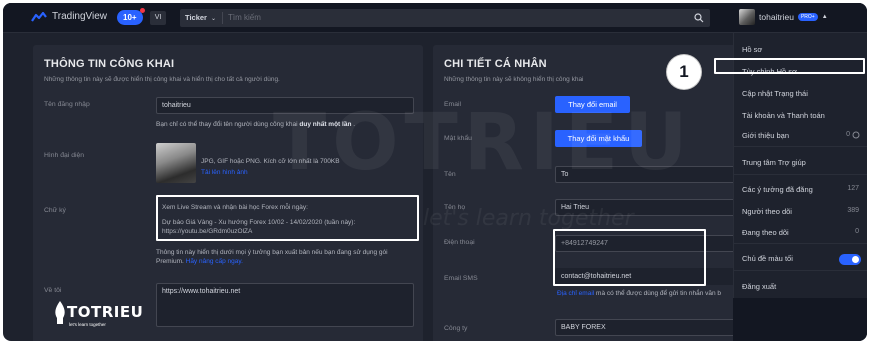  What do you see at coordinates (176, 163) in the screenshot?
I see `avatar-preview` at bounding box center [176, 163].